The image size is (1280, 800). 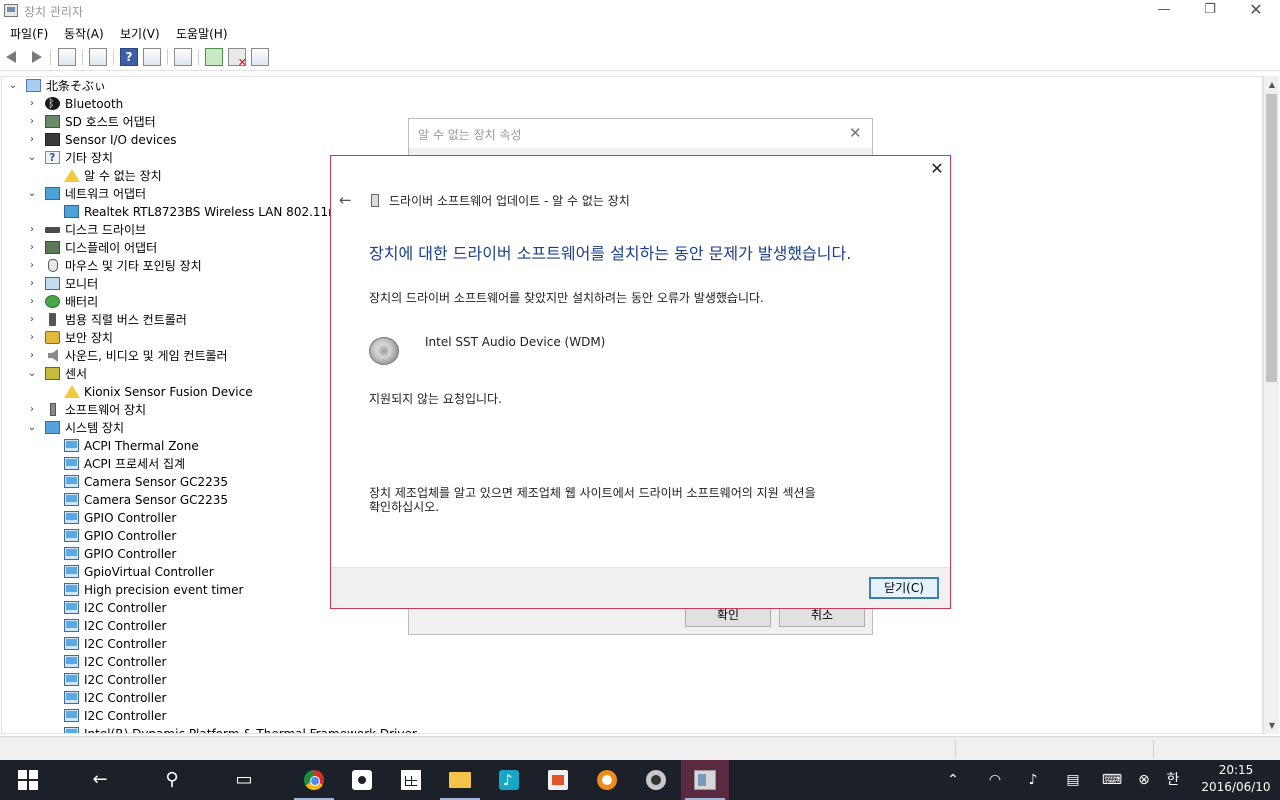 I want to click on tray-x-button: ⊗, so click(x=1144, y=780).